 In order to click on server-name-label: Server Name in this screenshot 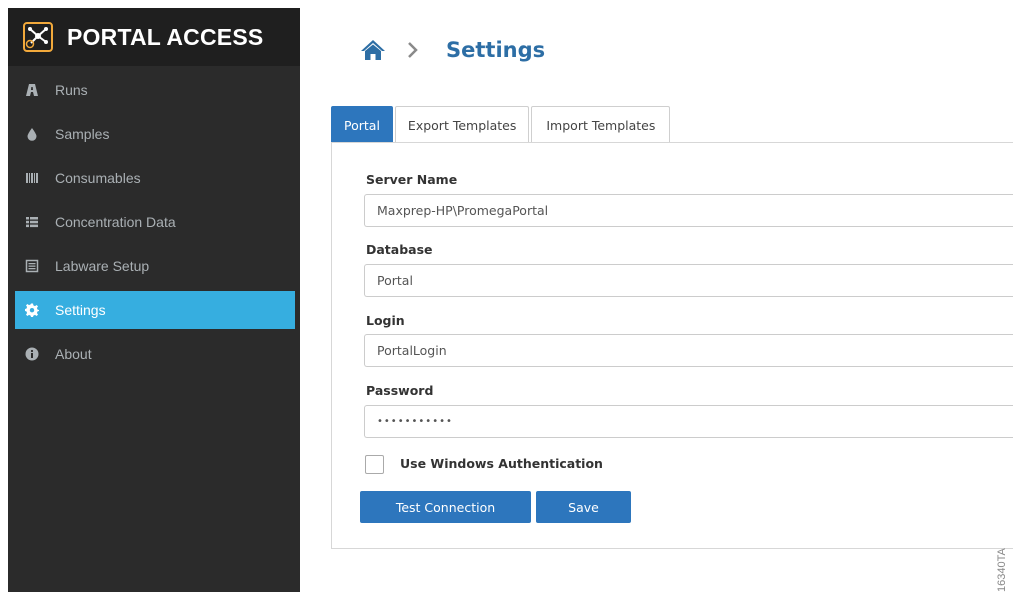, I will do `click(412, 179)`.